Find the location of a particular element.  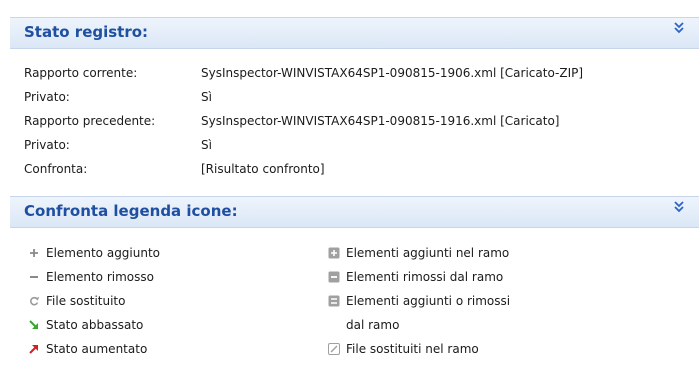

arrow-down-green-icon is located at coordinates (34, 325).